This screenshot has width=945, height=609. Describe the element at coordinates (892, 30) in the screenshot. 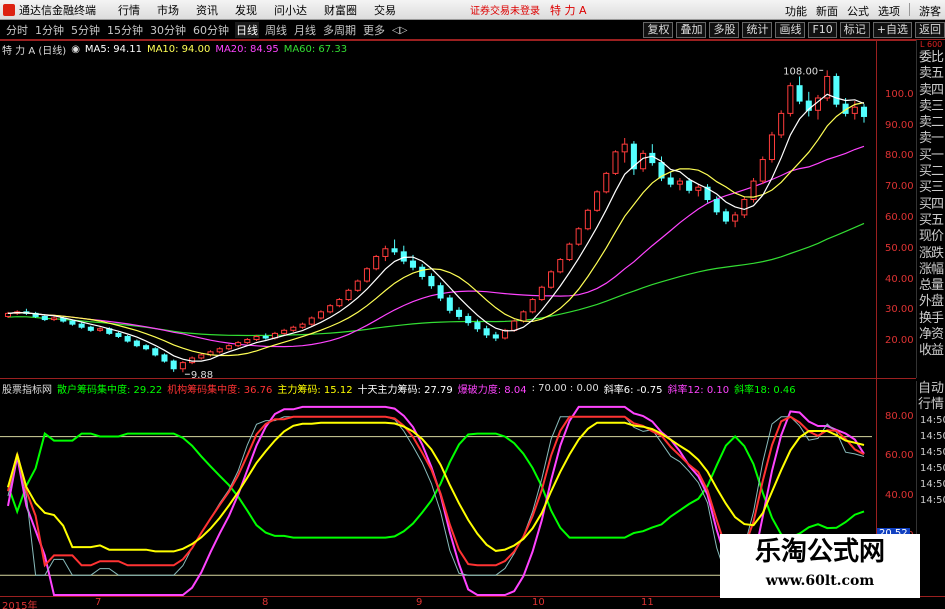

I see `add-watchlist-button: +自选` at that location.